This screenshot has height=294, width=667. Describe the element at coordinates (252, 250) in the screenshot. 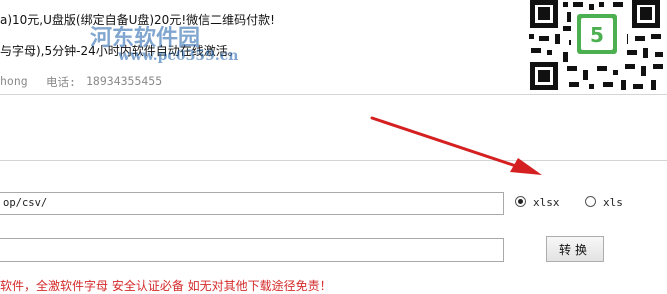

I see `output-path-field` at that location.